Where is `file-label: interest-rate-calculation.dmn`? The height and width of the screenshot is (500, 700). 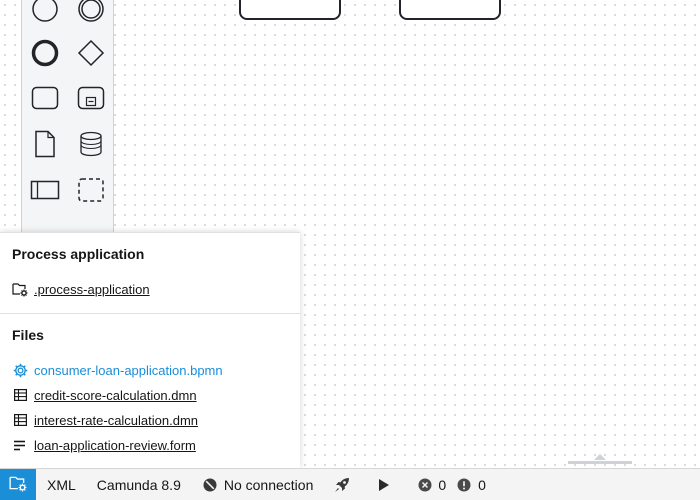
file-label: interest-rate-calculation.dmn is located at coordinates (116, 420).